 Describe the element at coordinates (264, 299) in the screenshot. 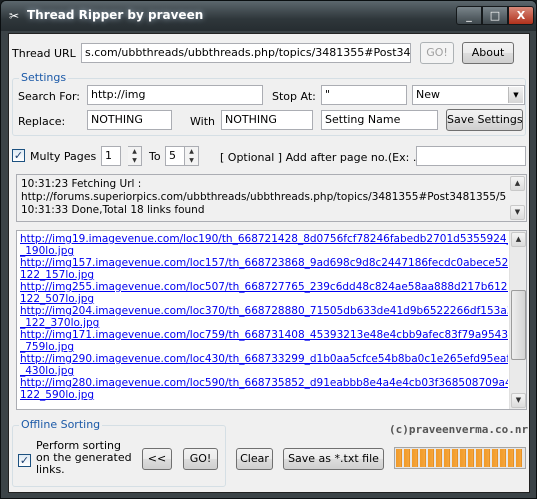

I see `link-item: 122_507lo.jpg` at that location.